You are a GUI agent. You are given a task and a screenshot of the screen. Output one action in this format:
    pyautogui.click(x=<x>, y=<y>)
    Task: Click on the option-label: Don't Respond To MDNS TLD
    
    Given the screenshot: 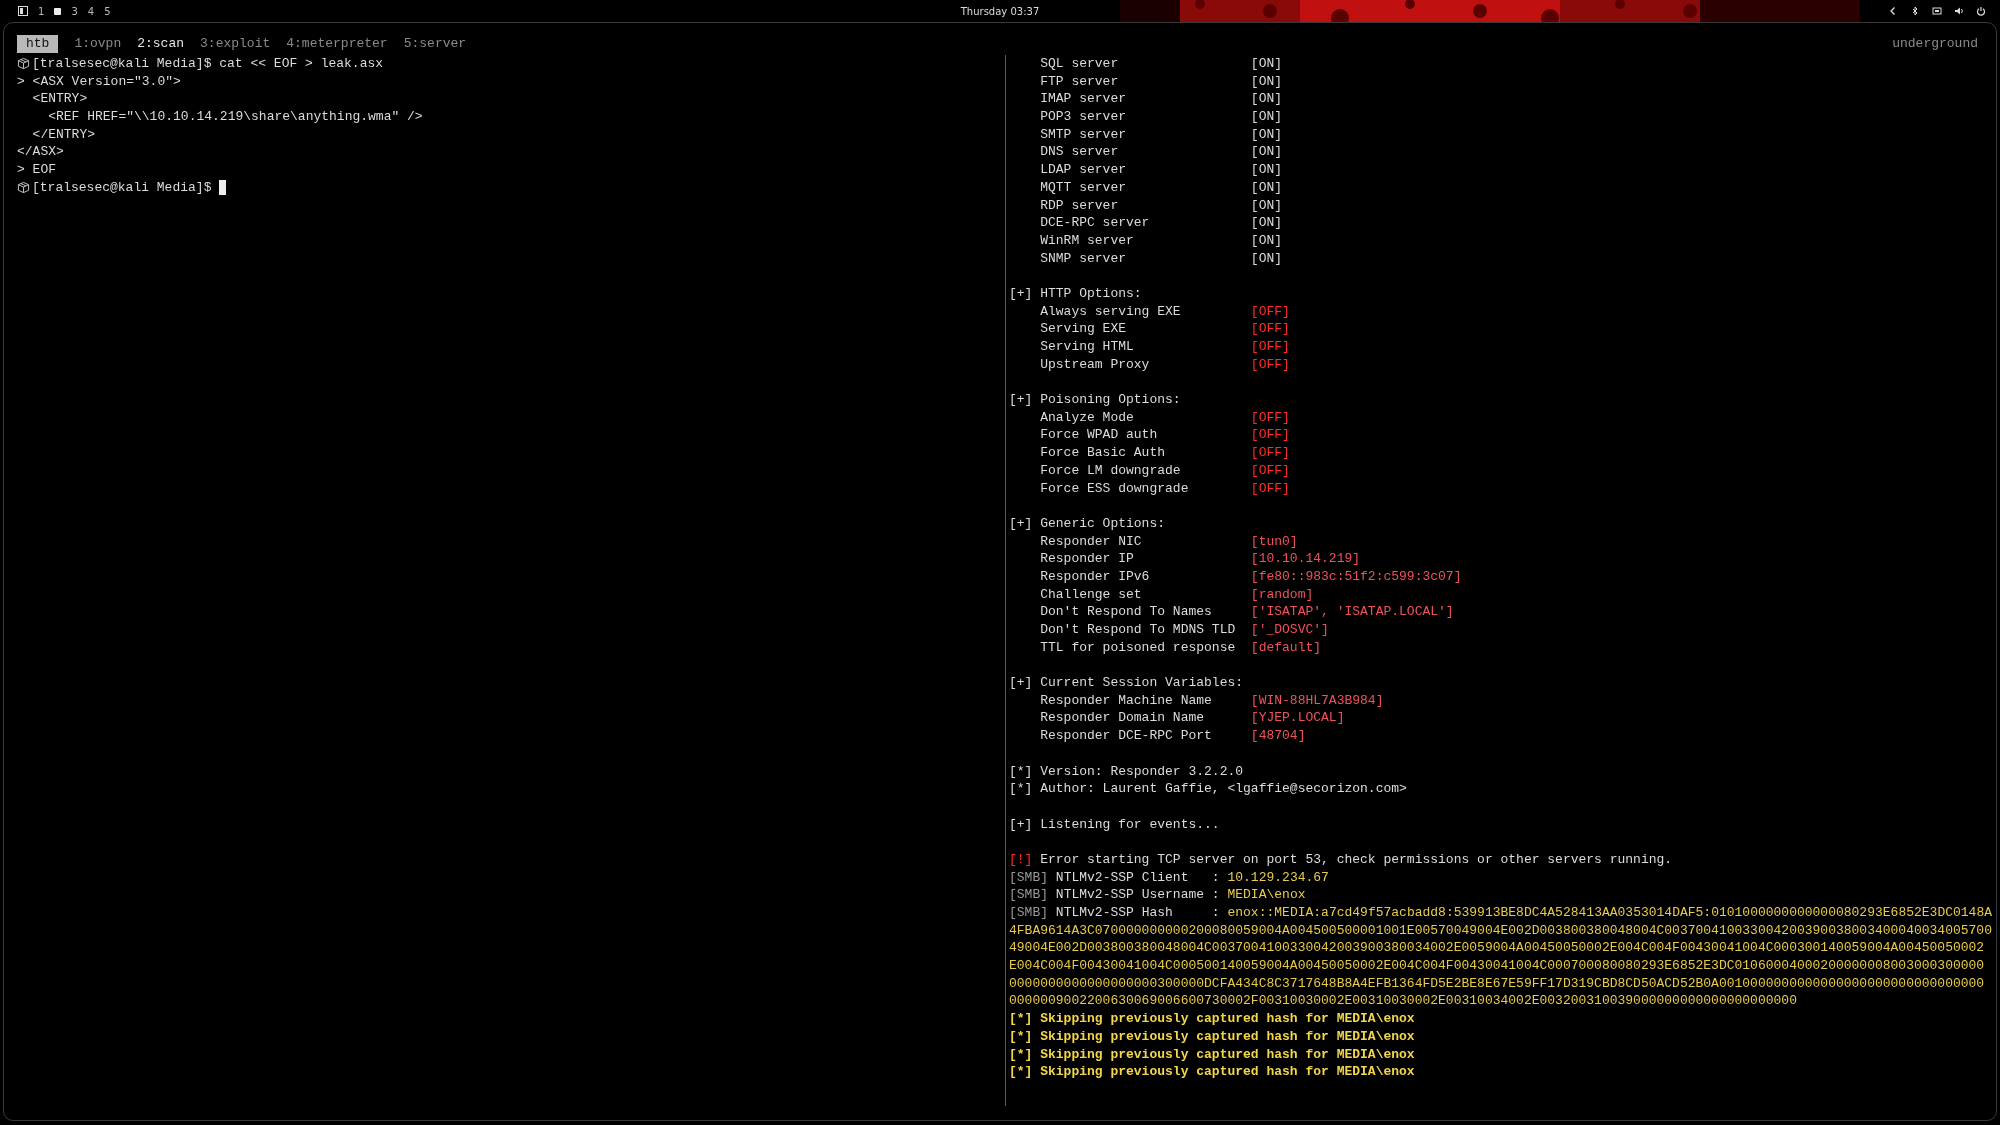 What is the action you would take?
    pyautogui.click(x=1138, y=630)
    